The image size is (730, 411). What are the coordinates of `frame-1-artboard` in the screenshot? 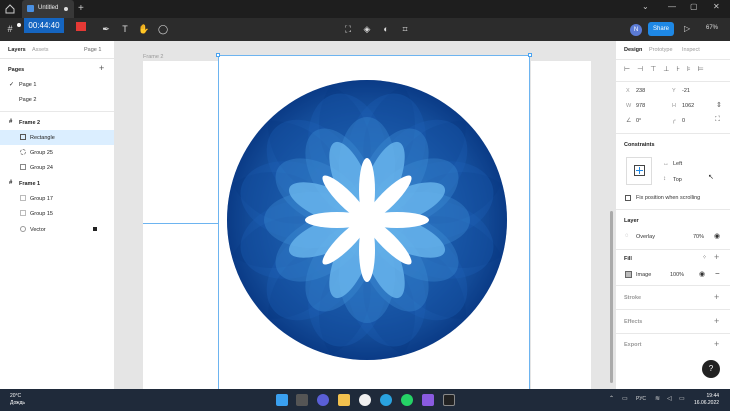 It's located at (180, 225).